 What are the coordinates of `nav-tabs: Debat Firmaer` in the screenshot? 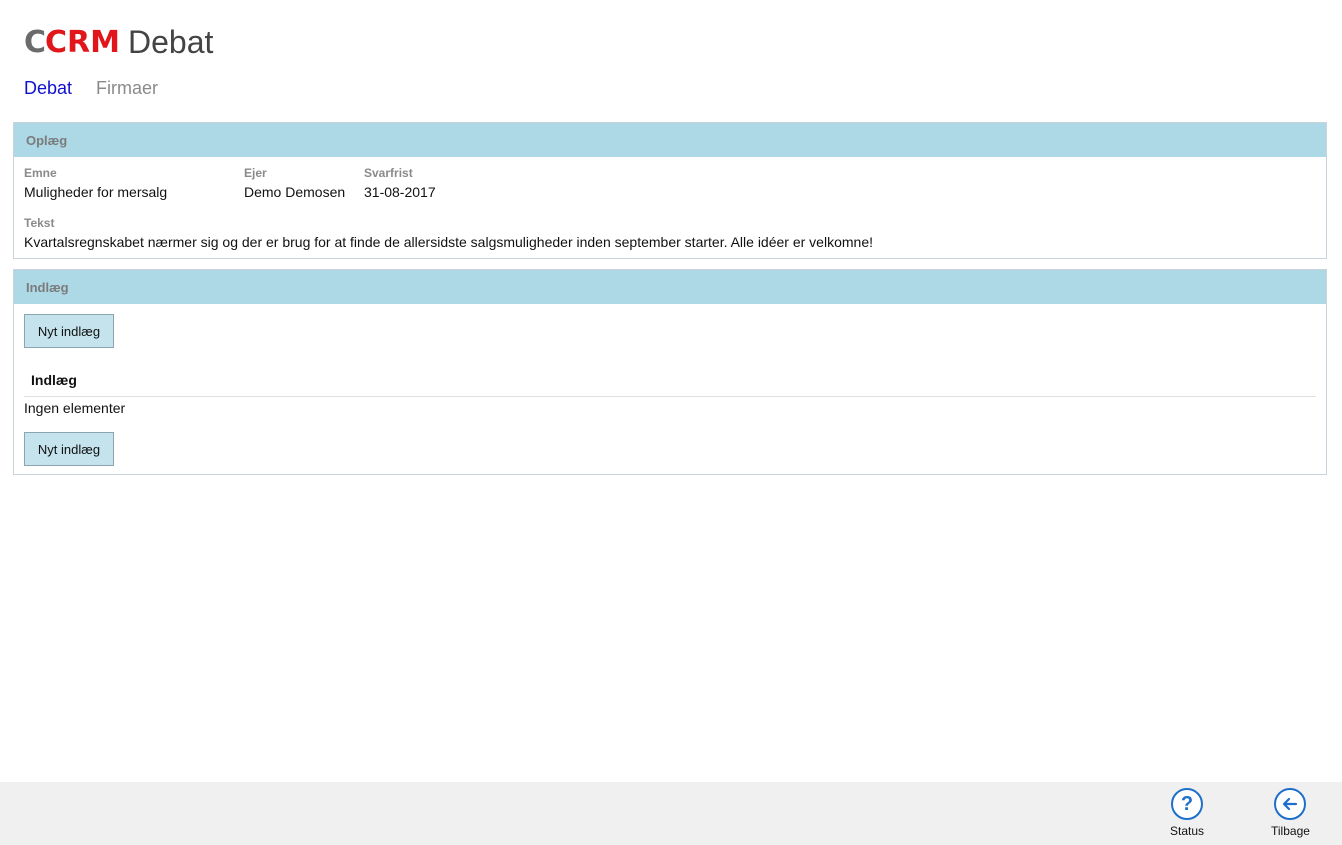 It's located at (91, 88).